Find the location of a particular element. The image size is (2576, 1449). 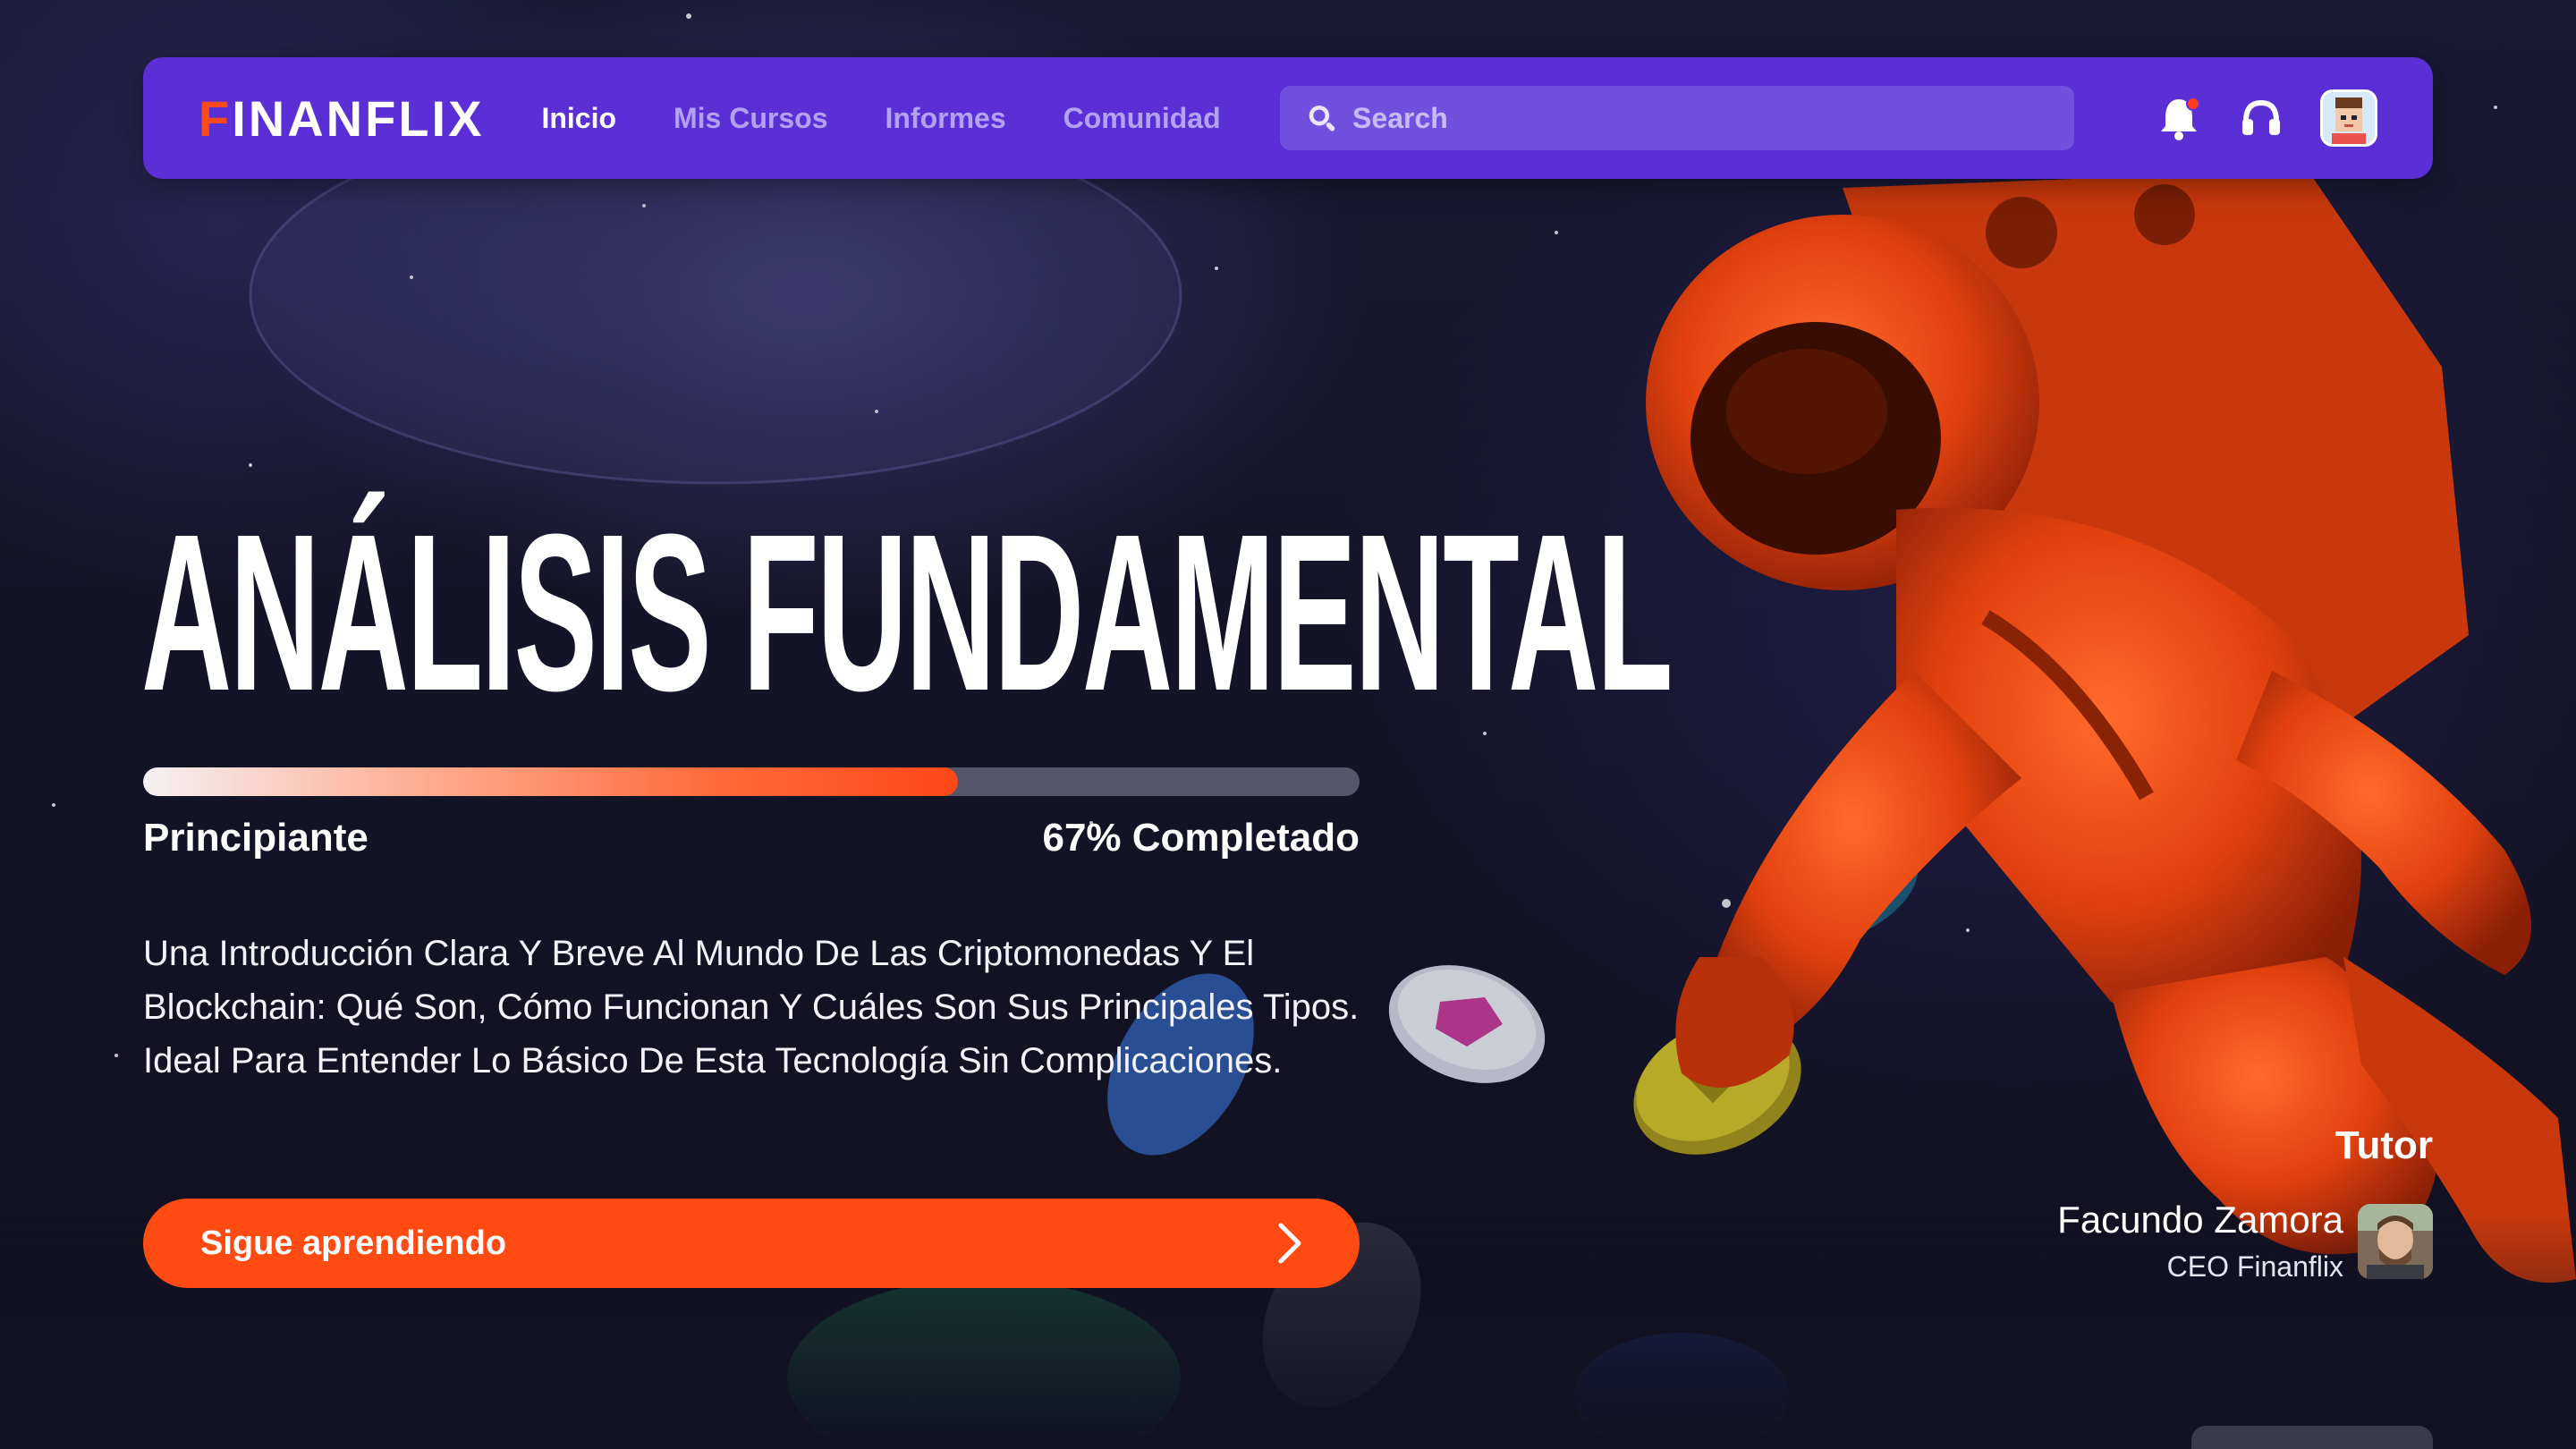

support-button is located at coordinates (2261, 118).